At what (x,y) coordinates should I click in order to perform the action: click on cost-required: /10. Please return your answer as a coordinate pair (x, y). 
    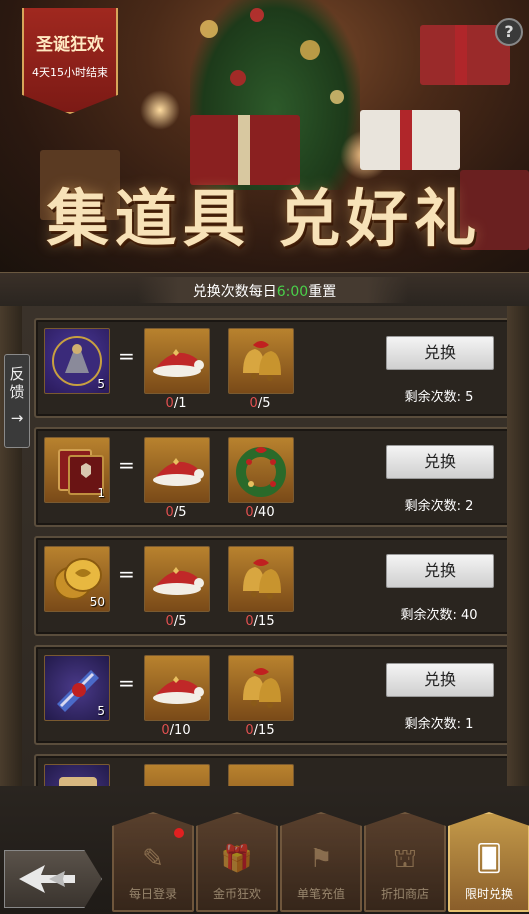
    Looking at the image, I should click on (180, 730).